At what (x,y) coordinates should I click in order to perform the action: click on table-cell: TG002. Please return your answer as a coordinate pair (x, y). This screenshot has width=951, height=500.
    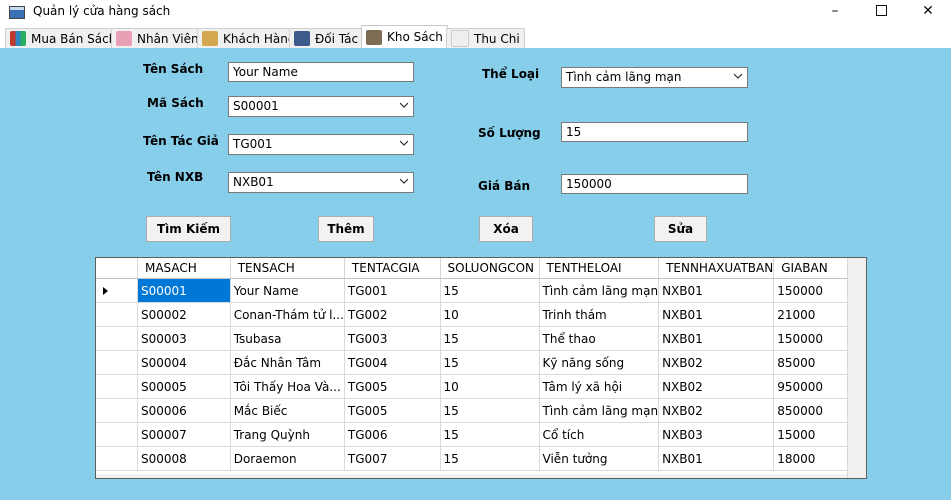
    Looking at the image, I should click on (392, 314).